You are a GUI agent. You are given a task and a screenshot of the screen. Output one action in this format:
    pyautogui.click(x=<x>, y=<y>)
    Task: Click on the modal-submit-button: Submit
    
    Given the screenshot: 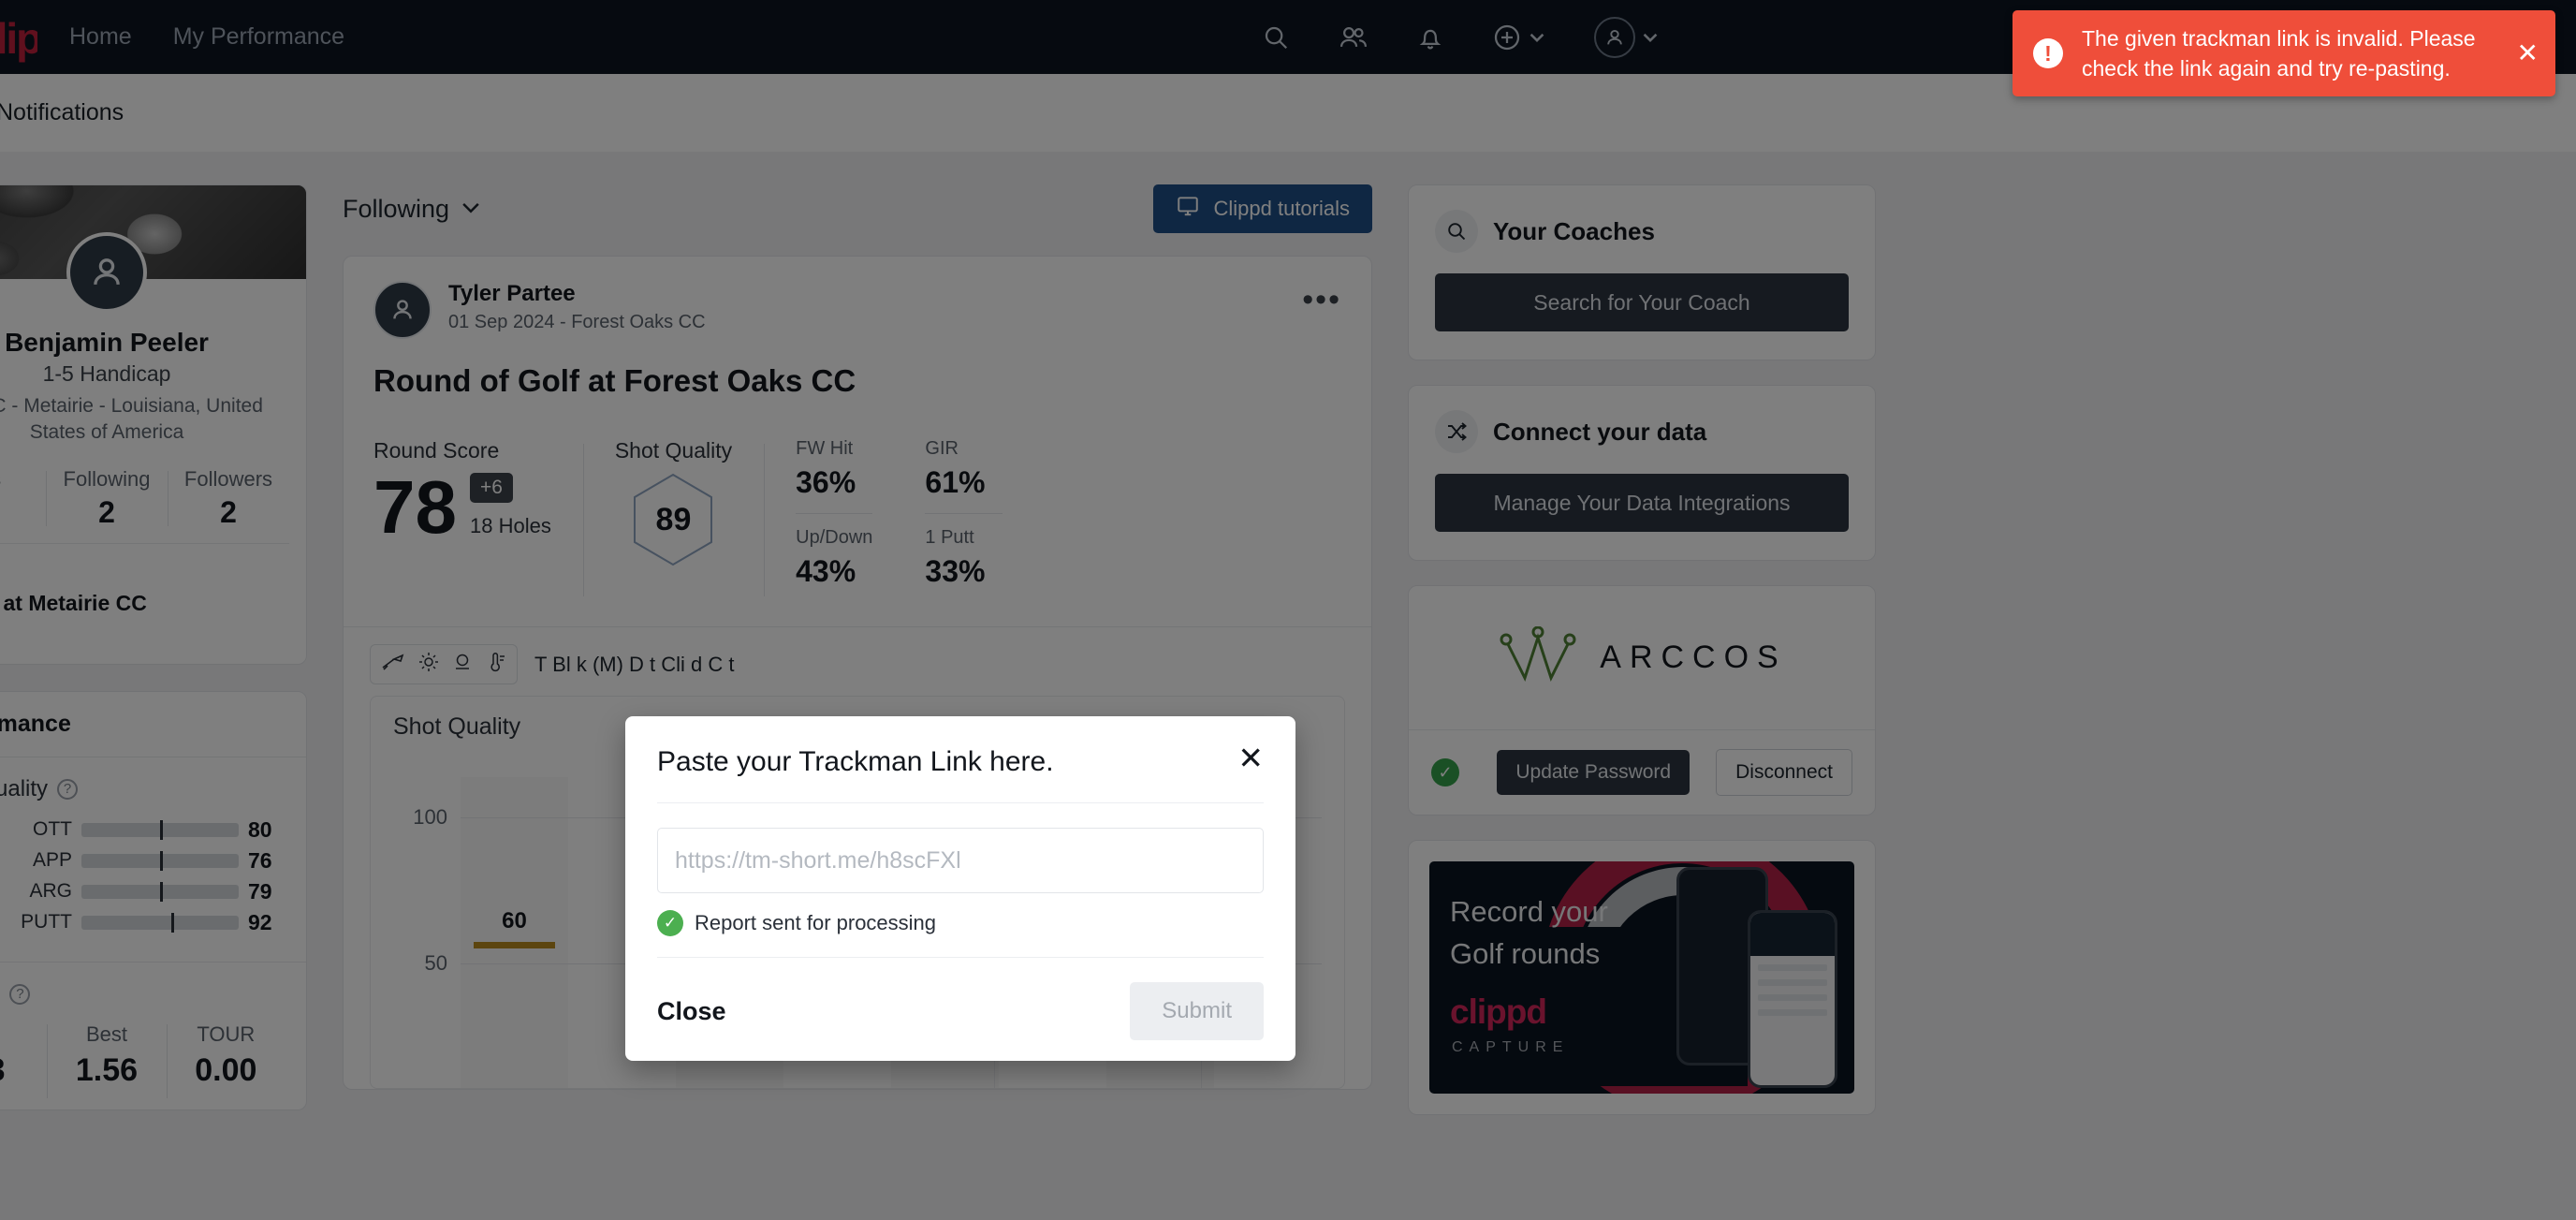 What is the action you would take?
    pyautogui.click(x=1197, y=1011)
    